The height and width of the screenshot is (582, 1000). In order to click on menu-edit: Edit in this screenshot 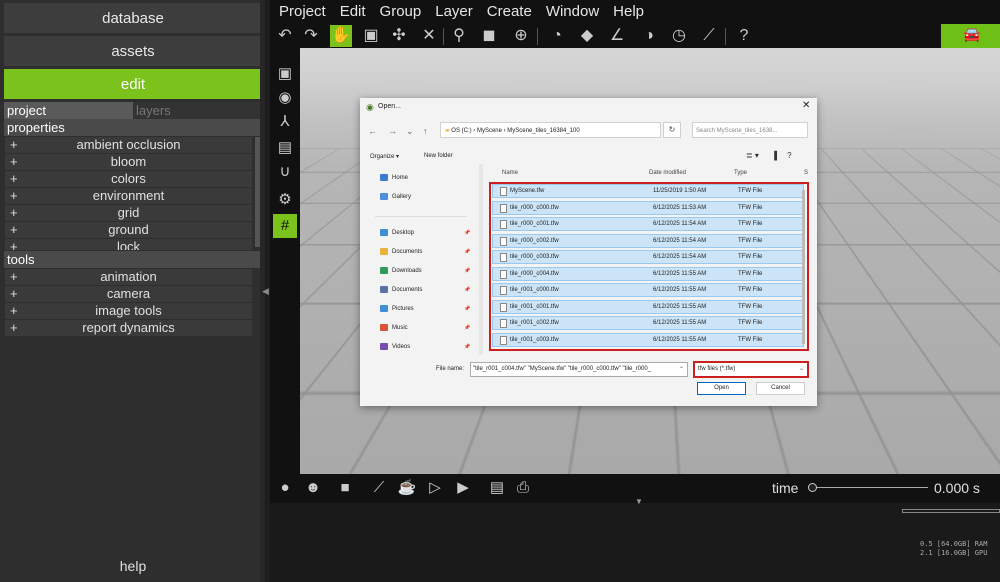, I will do `click(353, 12)`.